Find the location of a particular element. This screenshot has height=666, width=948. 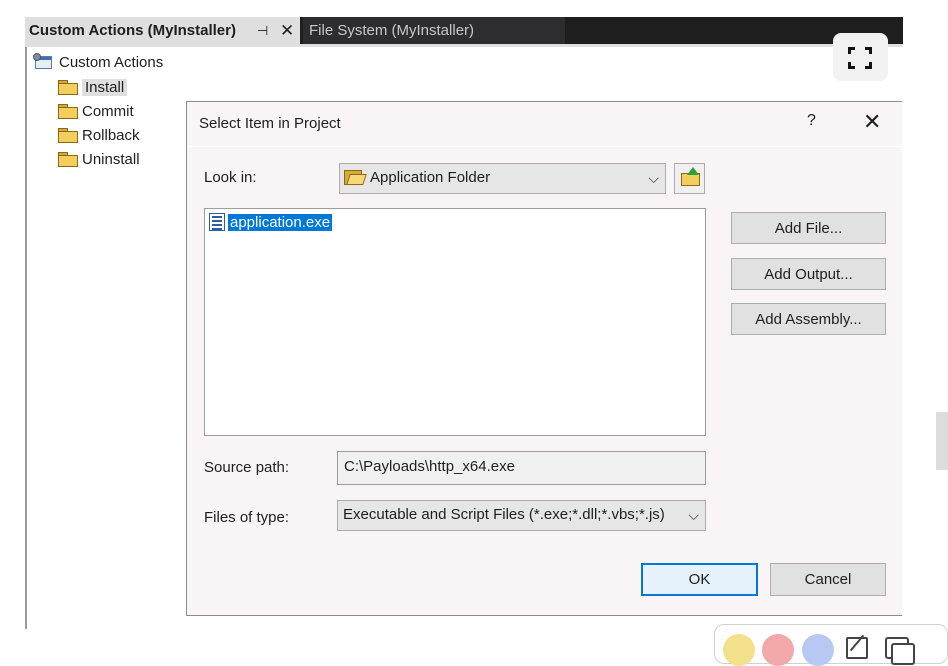

annotation-toolbar is located at coordinates (831, 645).